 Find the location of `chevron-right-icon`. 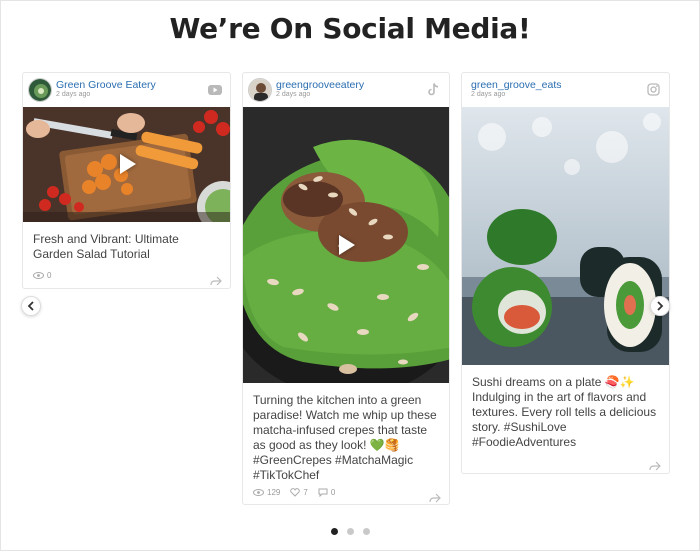

chevron-right-icon is located at coordinates (660, 306).